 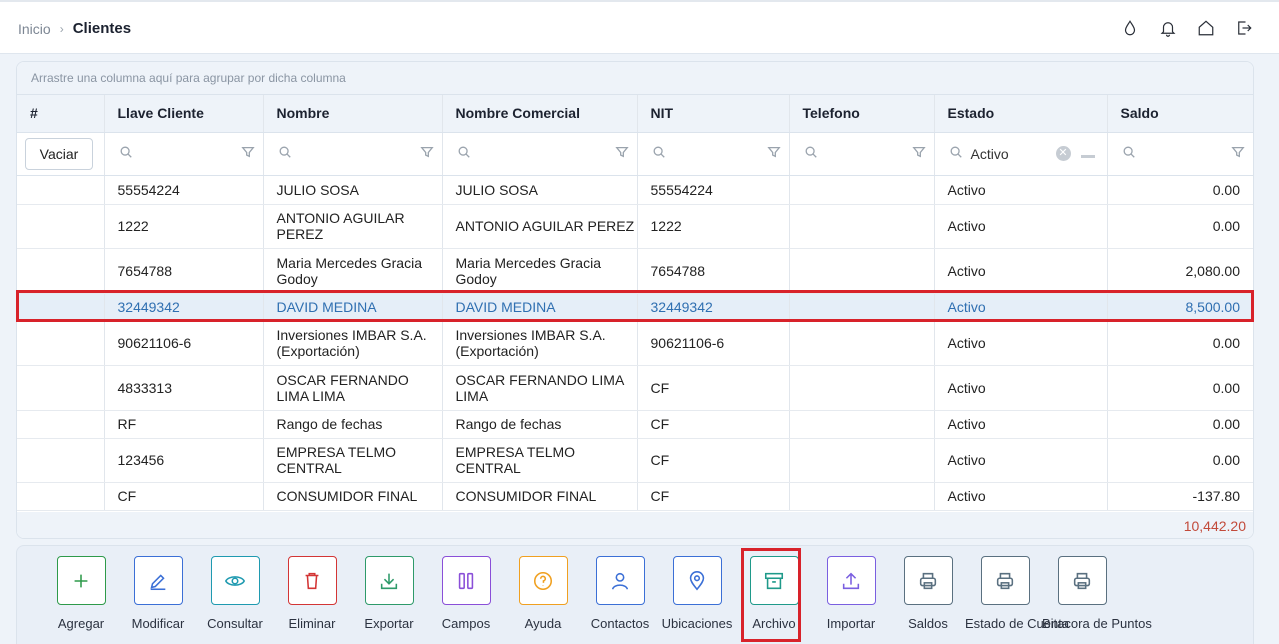 I want to click on eliminar-label: Eliminar, so click(x=312, y=623).